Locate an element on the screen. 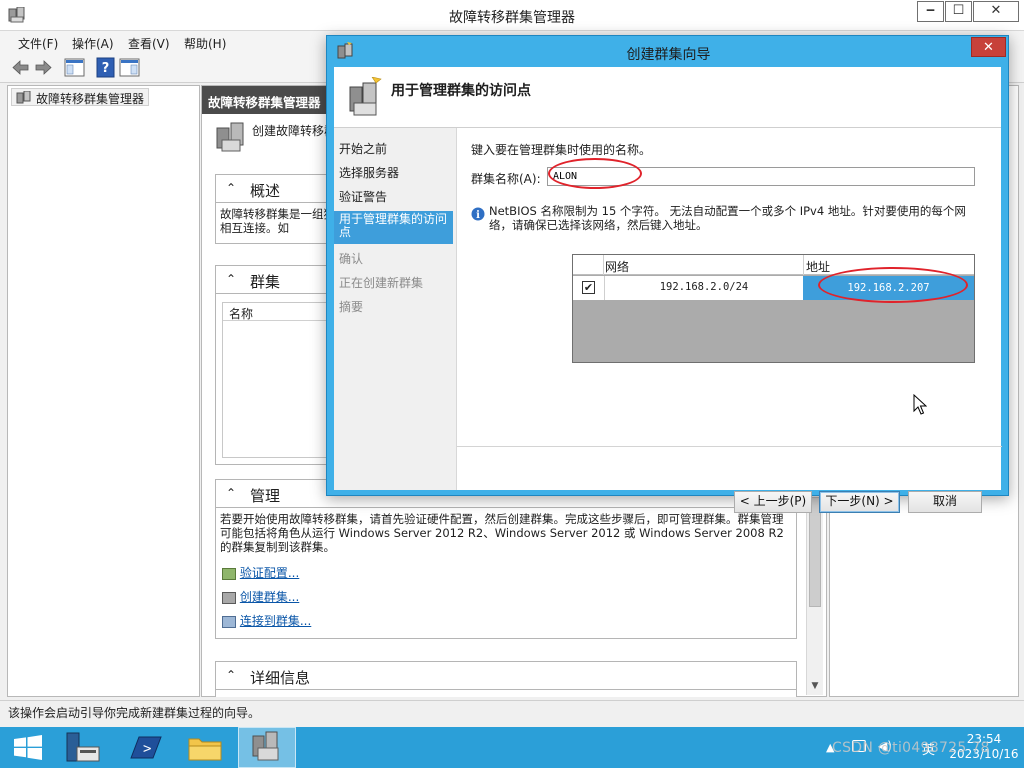  instruction-text: 键入要在管理群集时使用的名称。 is located at coordinates (561, 150).